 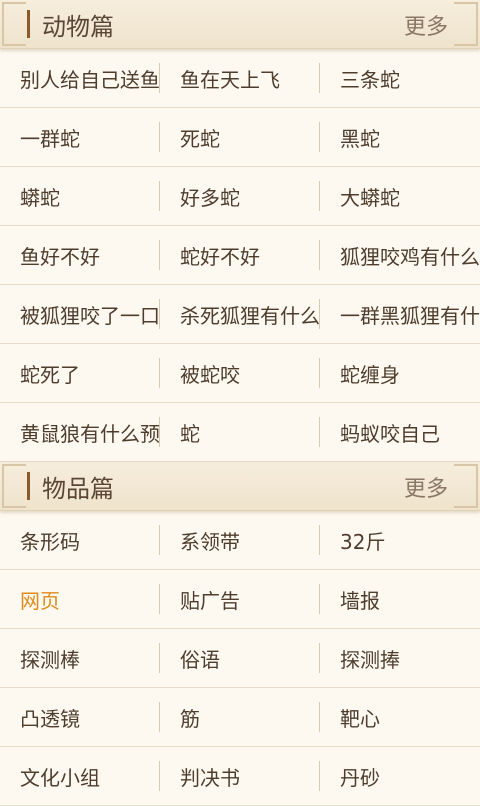 What do you see at coordinates (80, 78) in the screenshot?
I see `grid-item: 别人给自己送鱼` at bounding box center [80, 78].